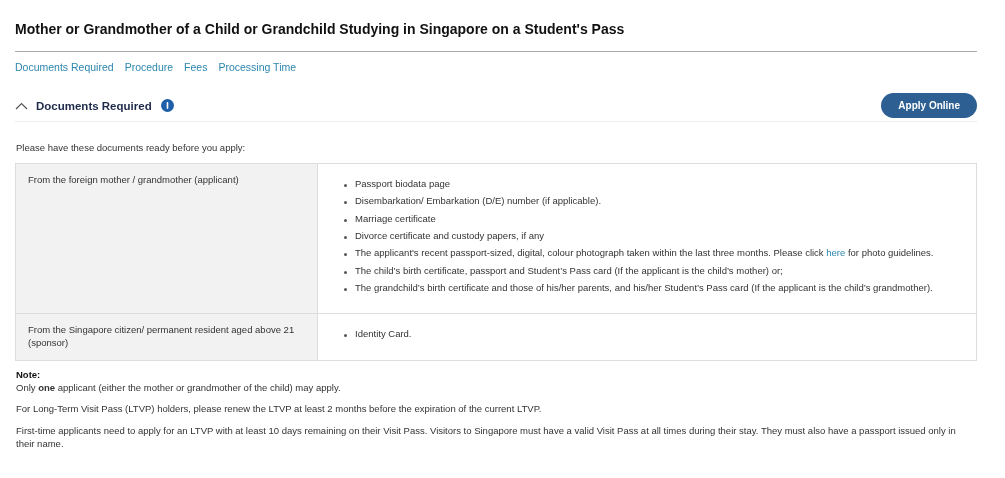 This screenshot has width=1005, height=478. Describe the element at coordinates (486, 438) in the screenshot. I see `note-text: First-time applicants need to apply for an LTVP with at least 10 days remaining on their Visit Pass. Visitors to Singapore must have a valid Visit Pass at all times during their stay. They must also have a passport issued only in their name.` at that location.